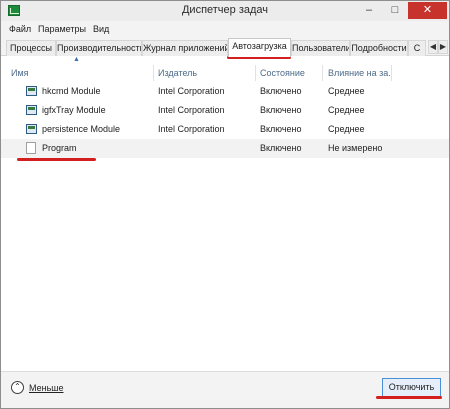  What do you see at coordinates (17, 387) in the screenshot?
I see `chevron-up-icon: ⌃` at bounding box center [17, 387].